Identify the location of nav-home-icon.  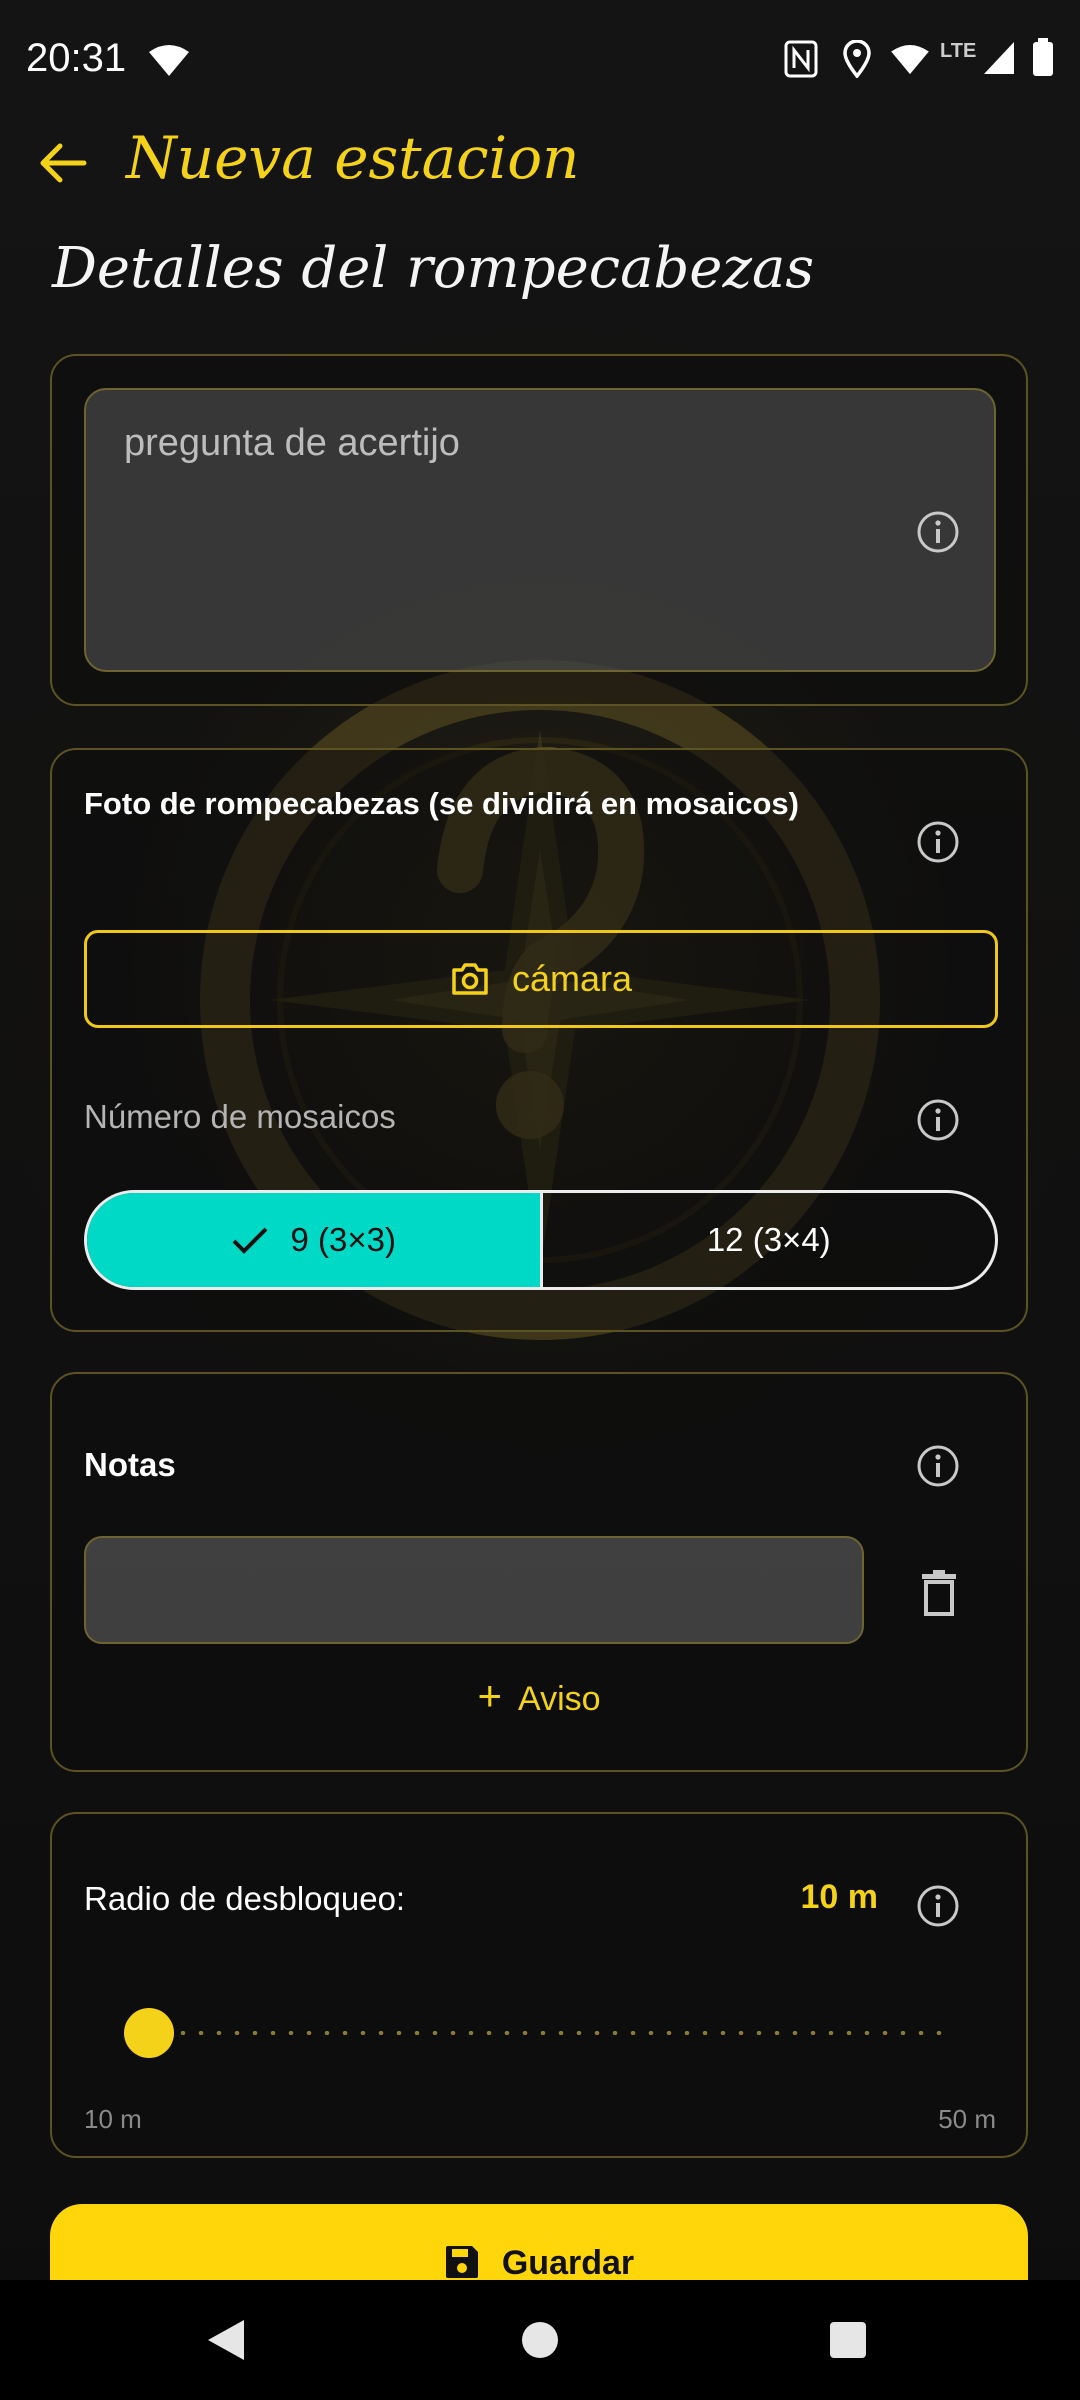
(540, 2340).